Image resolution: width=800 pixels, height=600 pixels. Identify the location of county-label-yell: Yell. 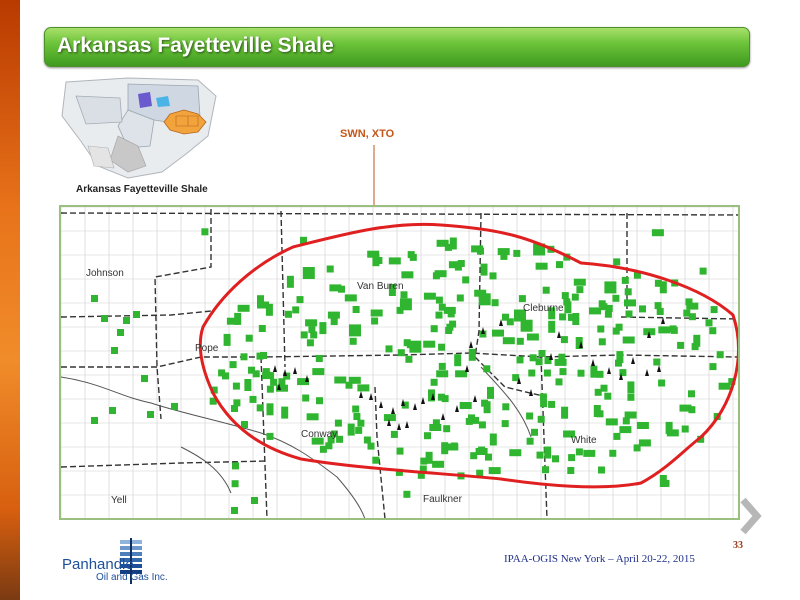
(119, 500).